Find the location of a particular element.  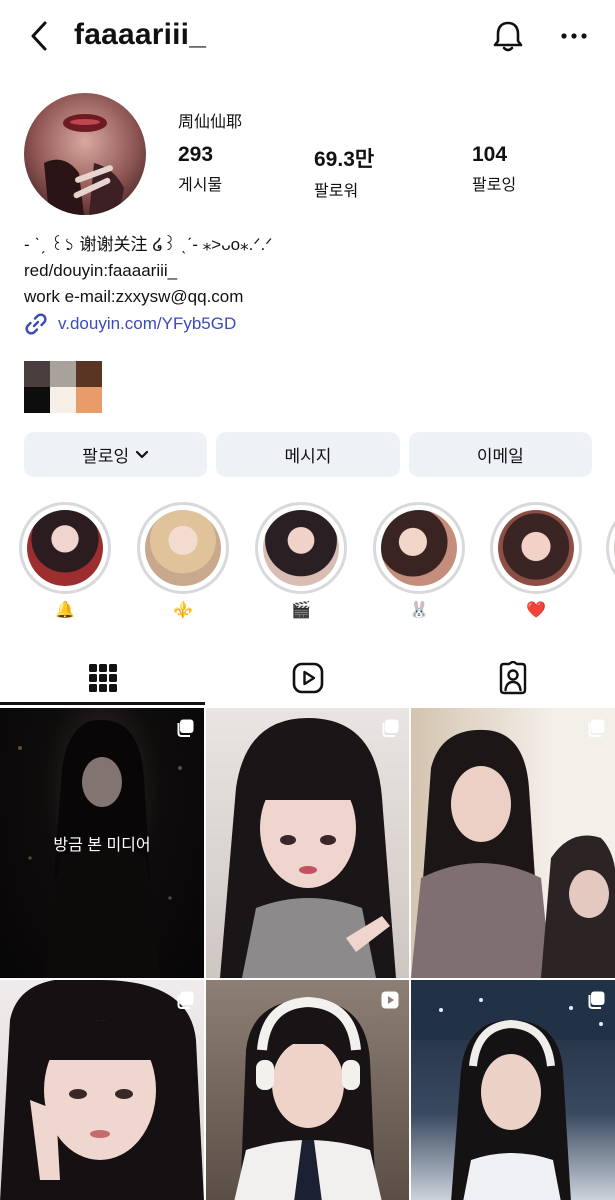

reel-icon is located at coordinates (390, 1000).